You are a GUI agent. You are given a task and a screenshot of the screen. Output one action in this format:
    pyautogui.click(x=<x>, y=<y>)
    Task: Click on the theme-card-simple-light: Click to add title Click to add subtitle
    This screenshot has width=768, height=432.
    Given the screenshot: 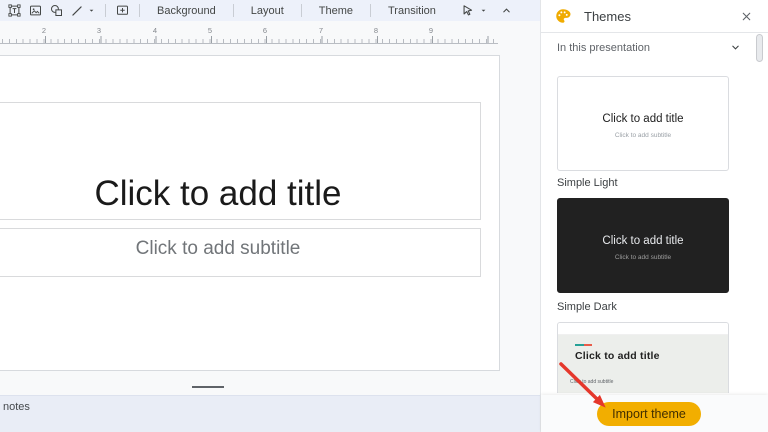 What is the action you would take?
    pyautogui.click(x=643, y=123)
    